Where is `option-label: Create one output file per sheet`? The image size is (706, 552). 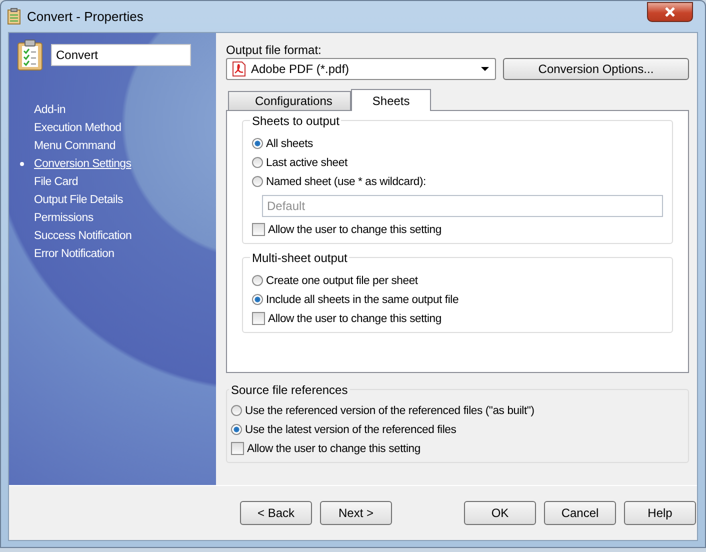 option-label: Create one output file per sheet is located at coordinates (342, 280).